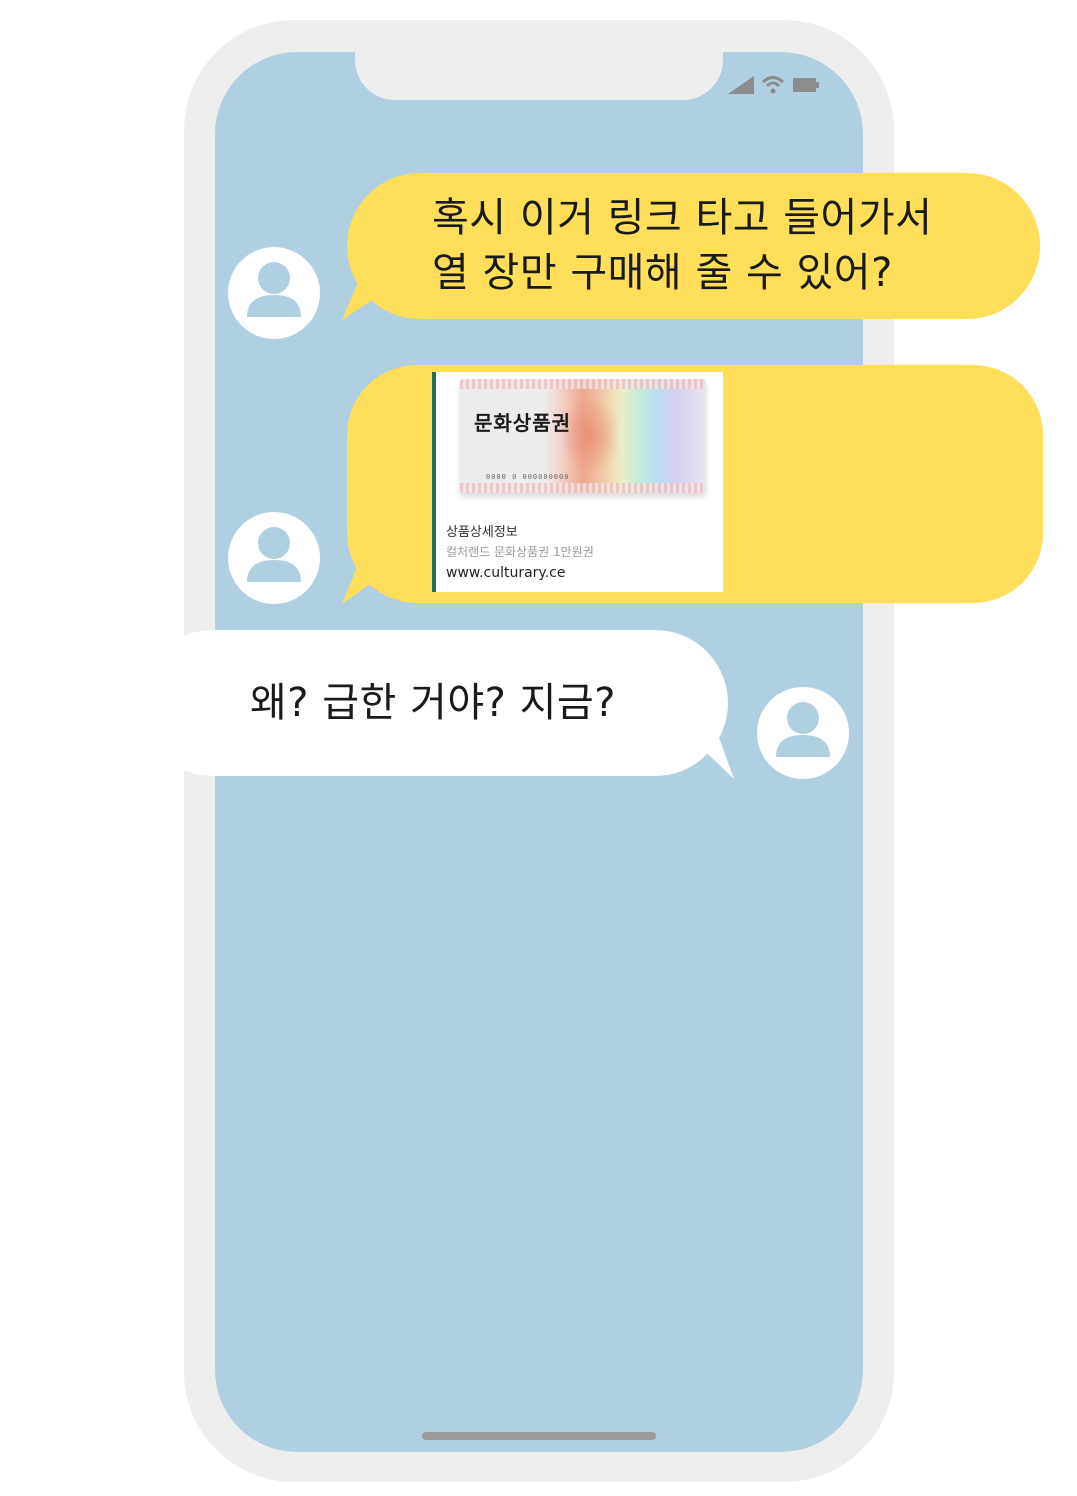 Image resolution: width=1077 pixels, height=1496 pixels. Describe the element at coordinates (522, 423) in the screenshot. I see `voucher-title: 문화상품권` at that location.